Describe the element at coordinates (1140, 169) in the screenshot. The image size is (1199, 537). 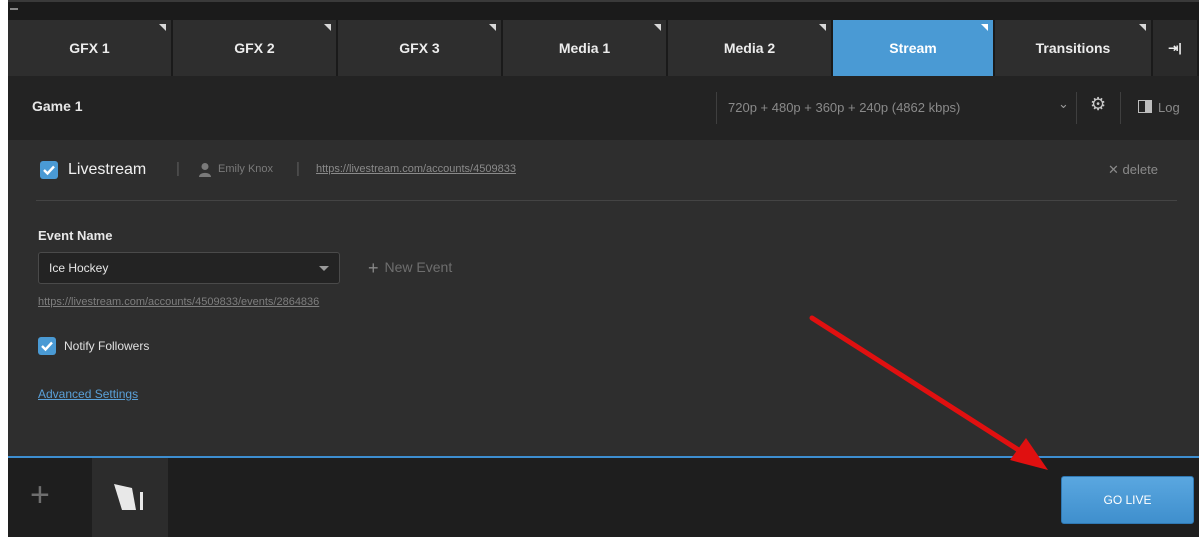
I see `delete-label: delete` at that location.